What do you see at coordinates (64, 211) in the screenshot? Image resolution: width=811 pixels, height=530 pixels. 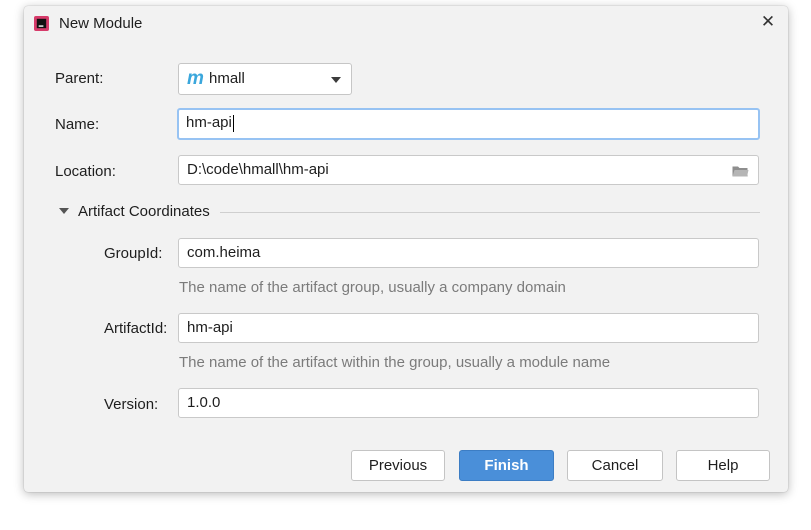 I see `collapse-triangle-icon` at bounding box center [64, 211].